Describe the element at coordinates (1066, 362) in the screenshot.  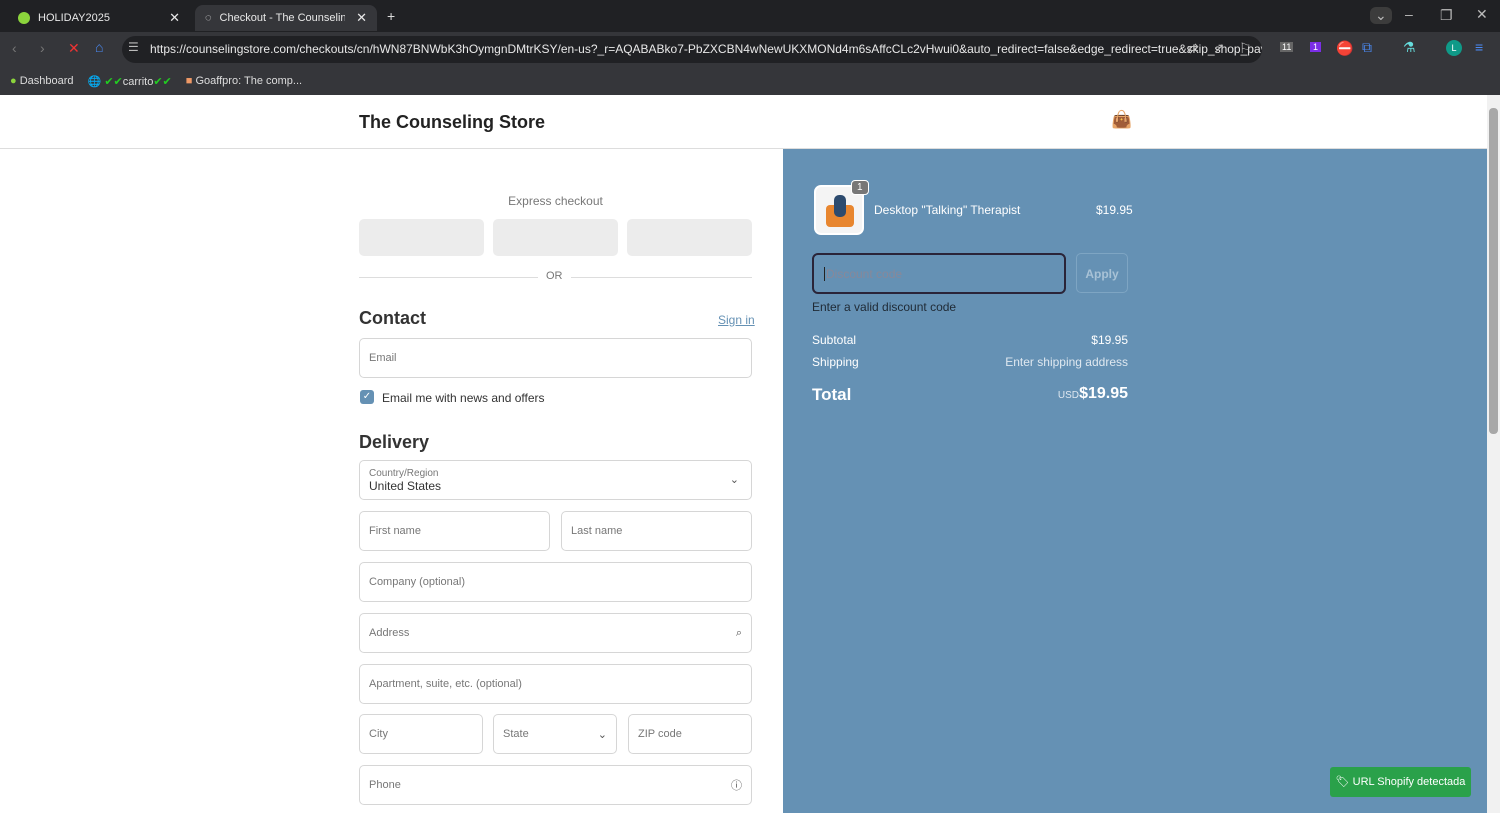
I see `shipping-value: Enter shipping address` at that location.